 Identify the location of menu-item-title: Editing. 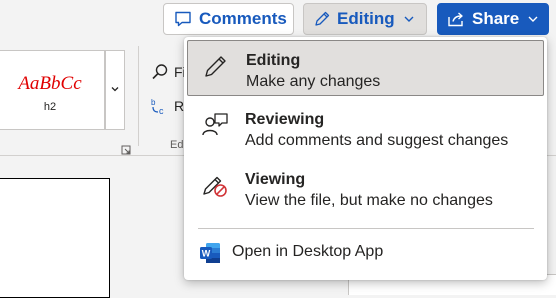
(273, 60).